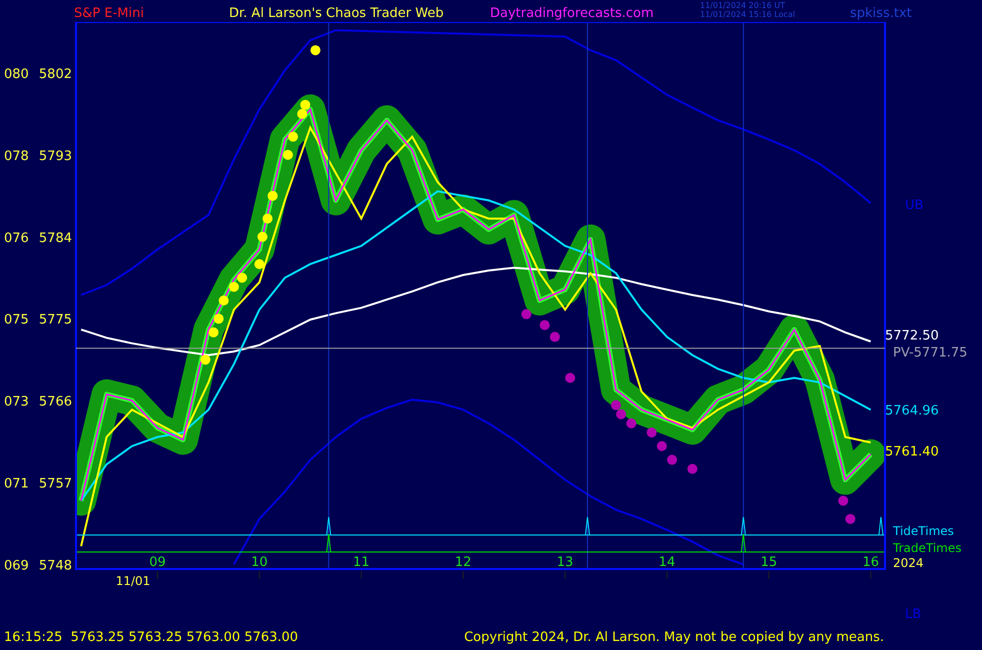 The image size is (982, 650). What do you see at coordinates (16, 402) in the screenshot?
I see `y-axis-code: 073` at bounding box center [16, 402].